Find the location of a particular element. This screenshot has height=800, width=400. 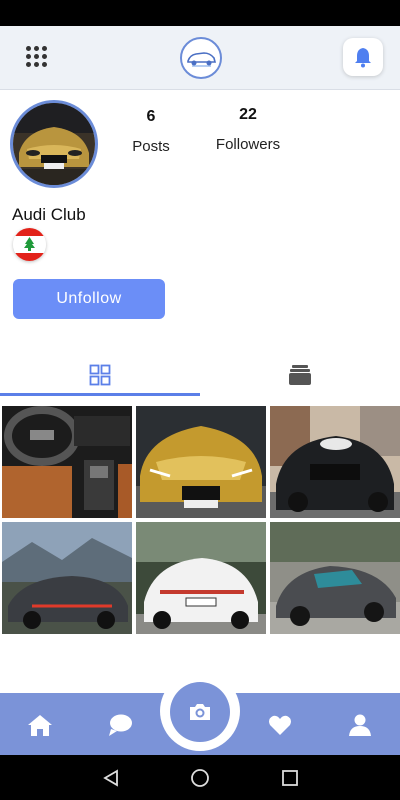

posts-label: Posts is located at coordinates (151, 146).